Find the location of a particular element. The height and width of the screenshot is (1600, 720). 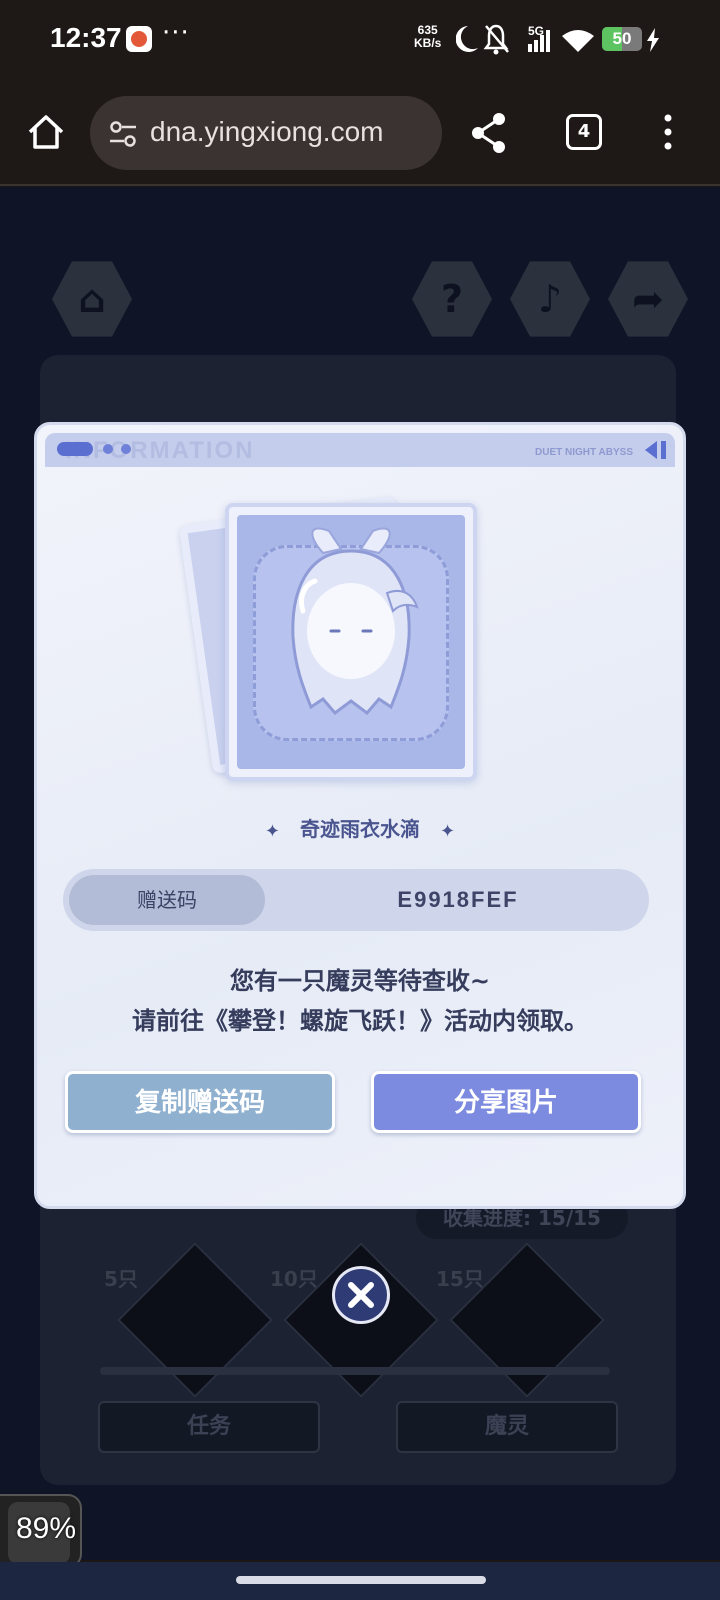

bg-music-button: ♪ is located at coordinates (550, 299).